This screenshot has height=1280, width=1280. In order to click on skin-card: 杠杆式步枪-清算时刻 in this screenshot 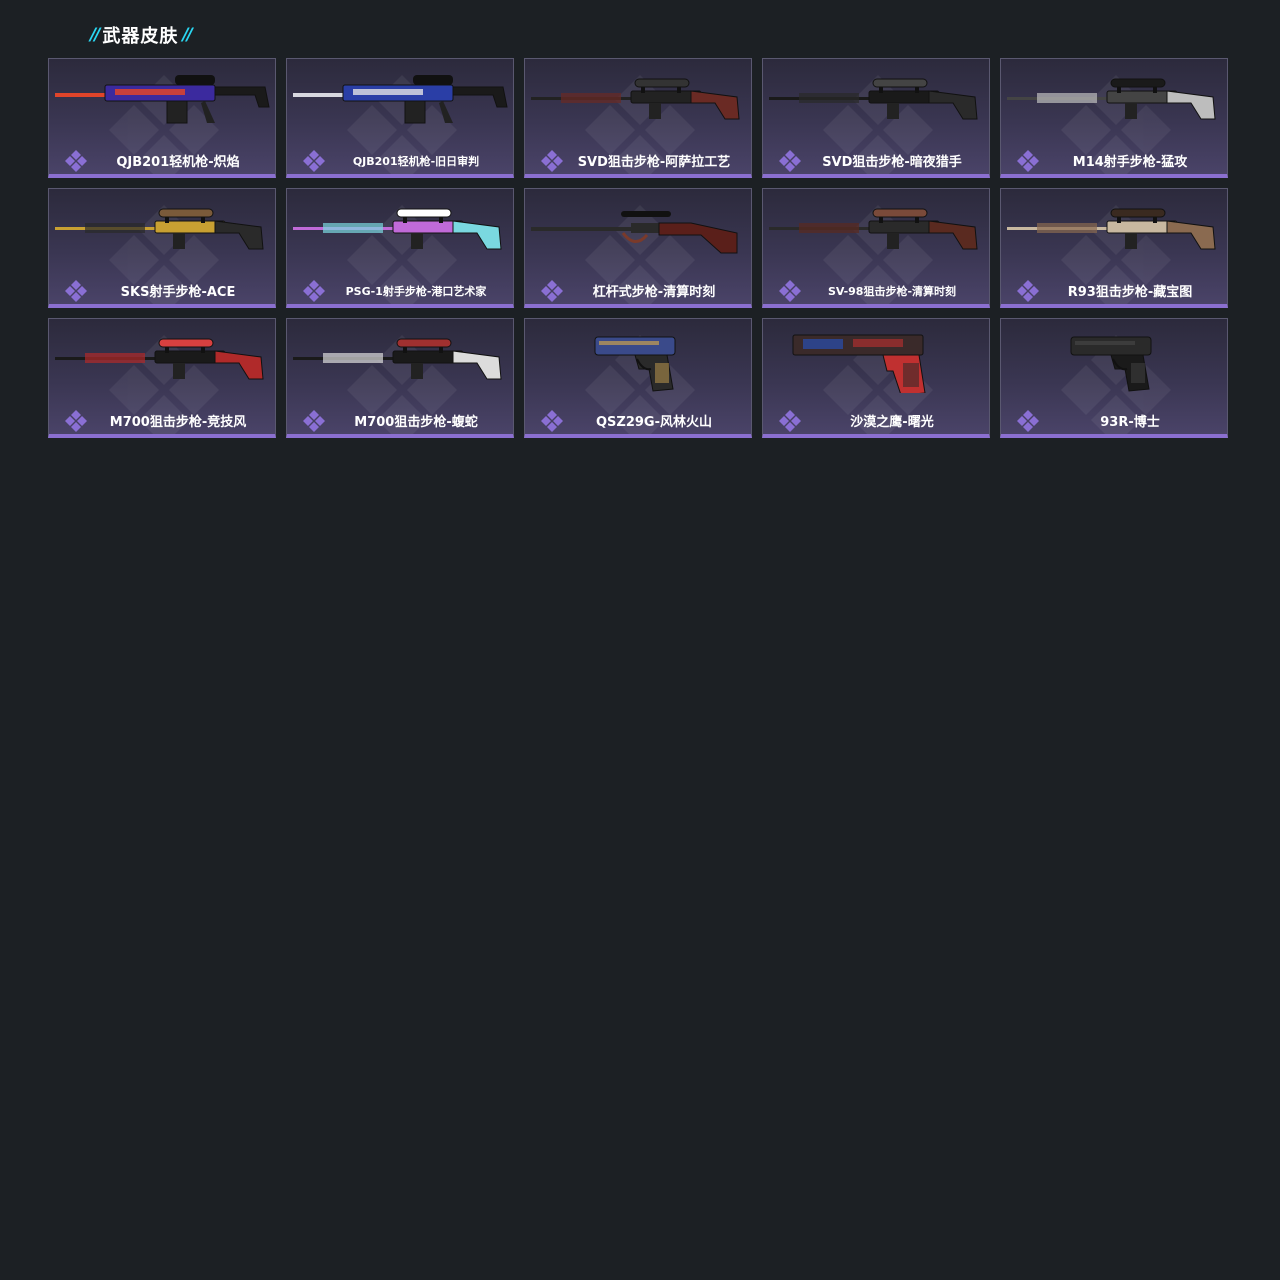, I will do `click(638, 248)`.